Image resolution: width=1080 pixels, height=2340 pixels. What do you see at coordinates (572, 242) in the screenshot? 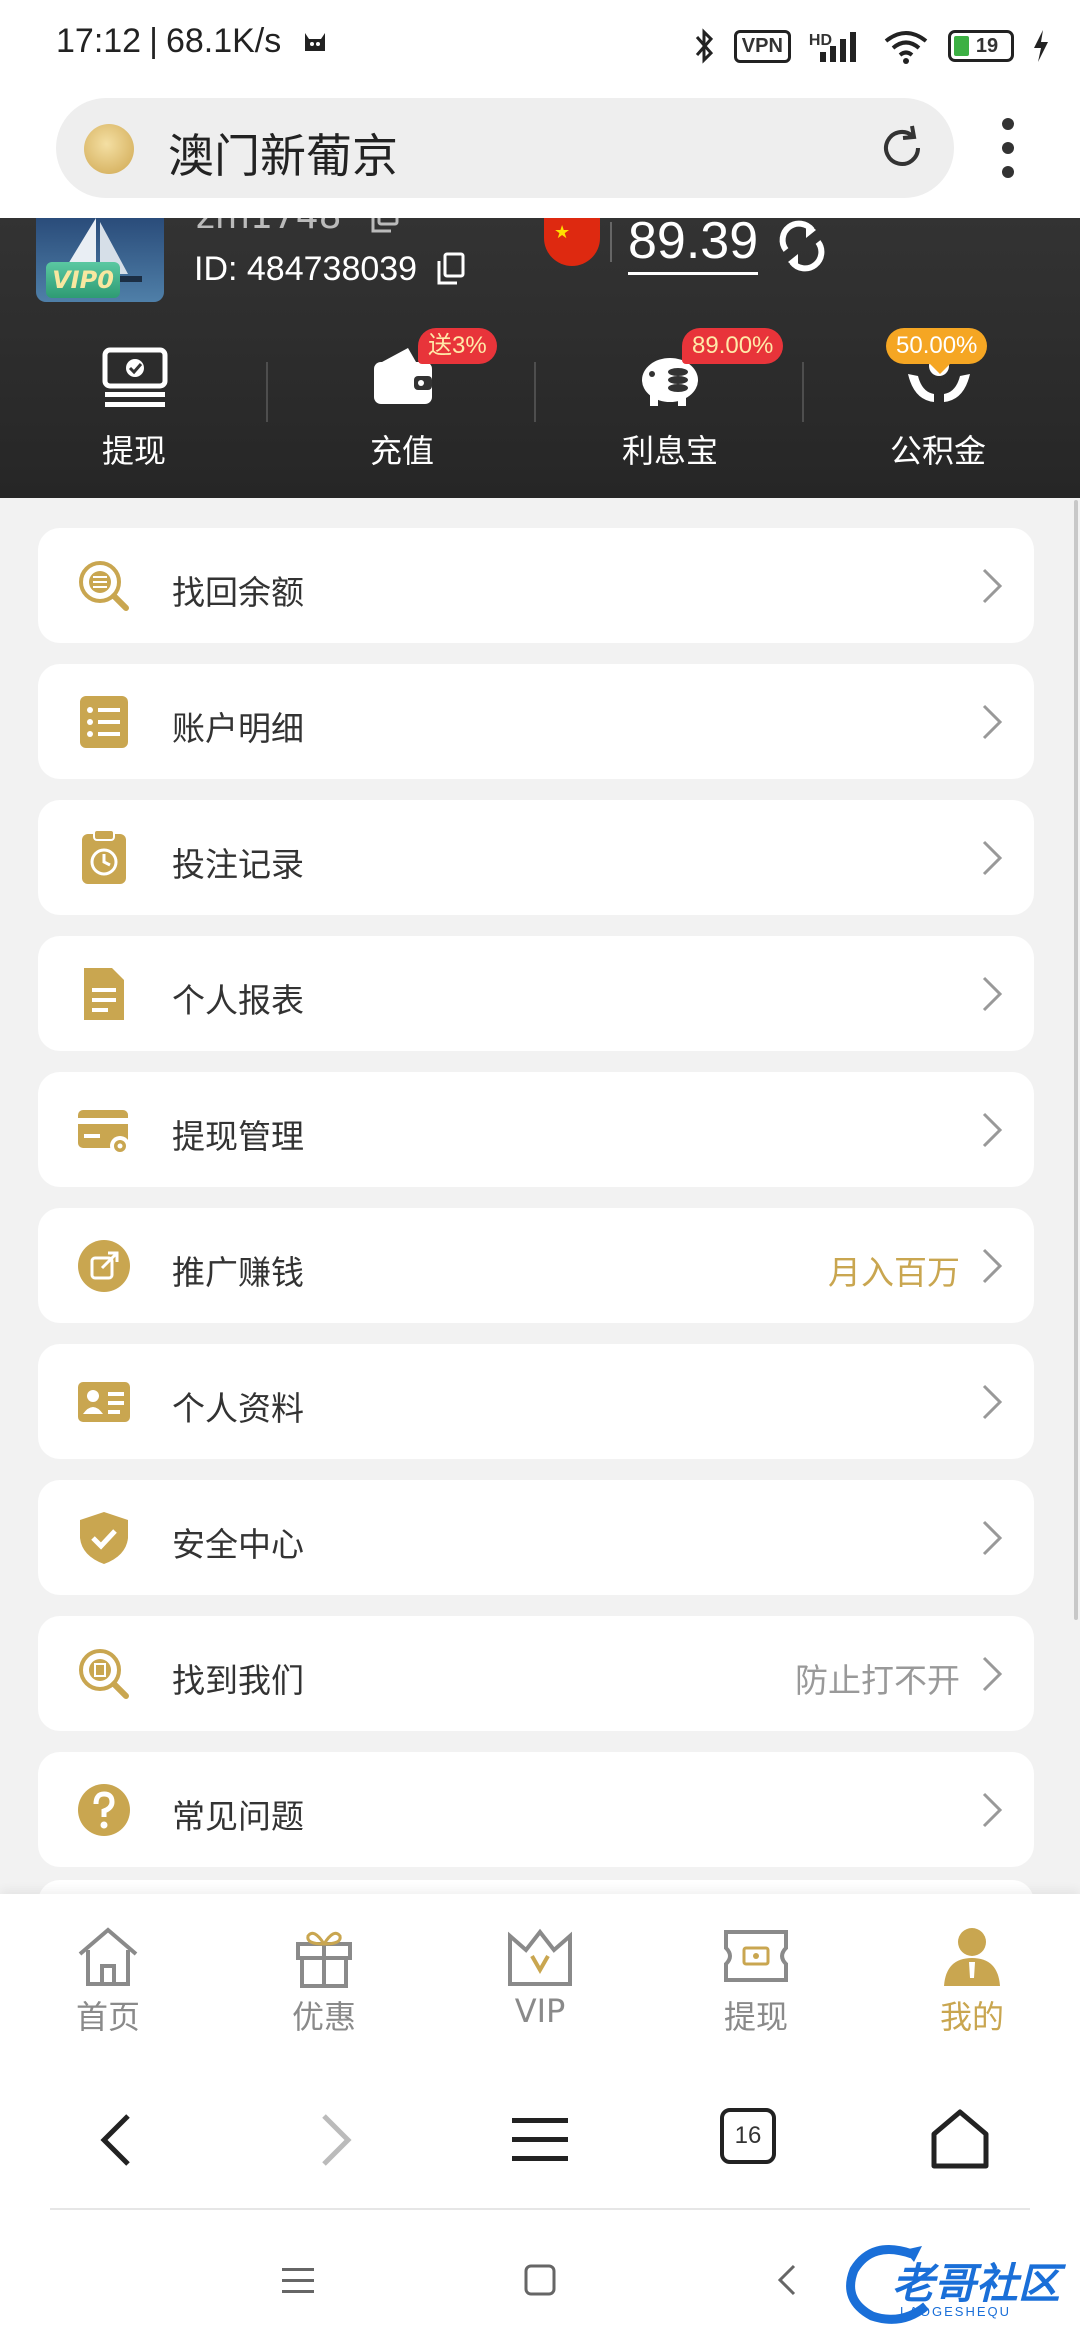
I see `china-flag-icon: ★` at bounding box center [572, 242].